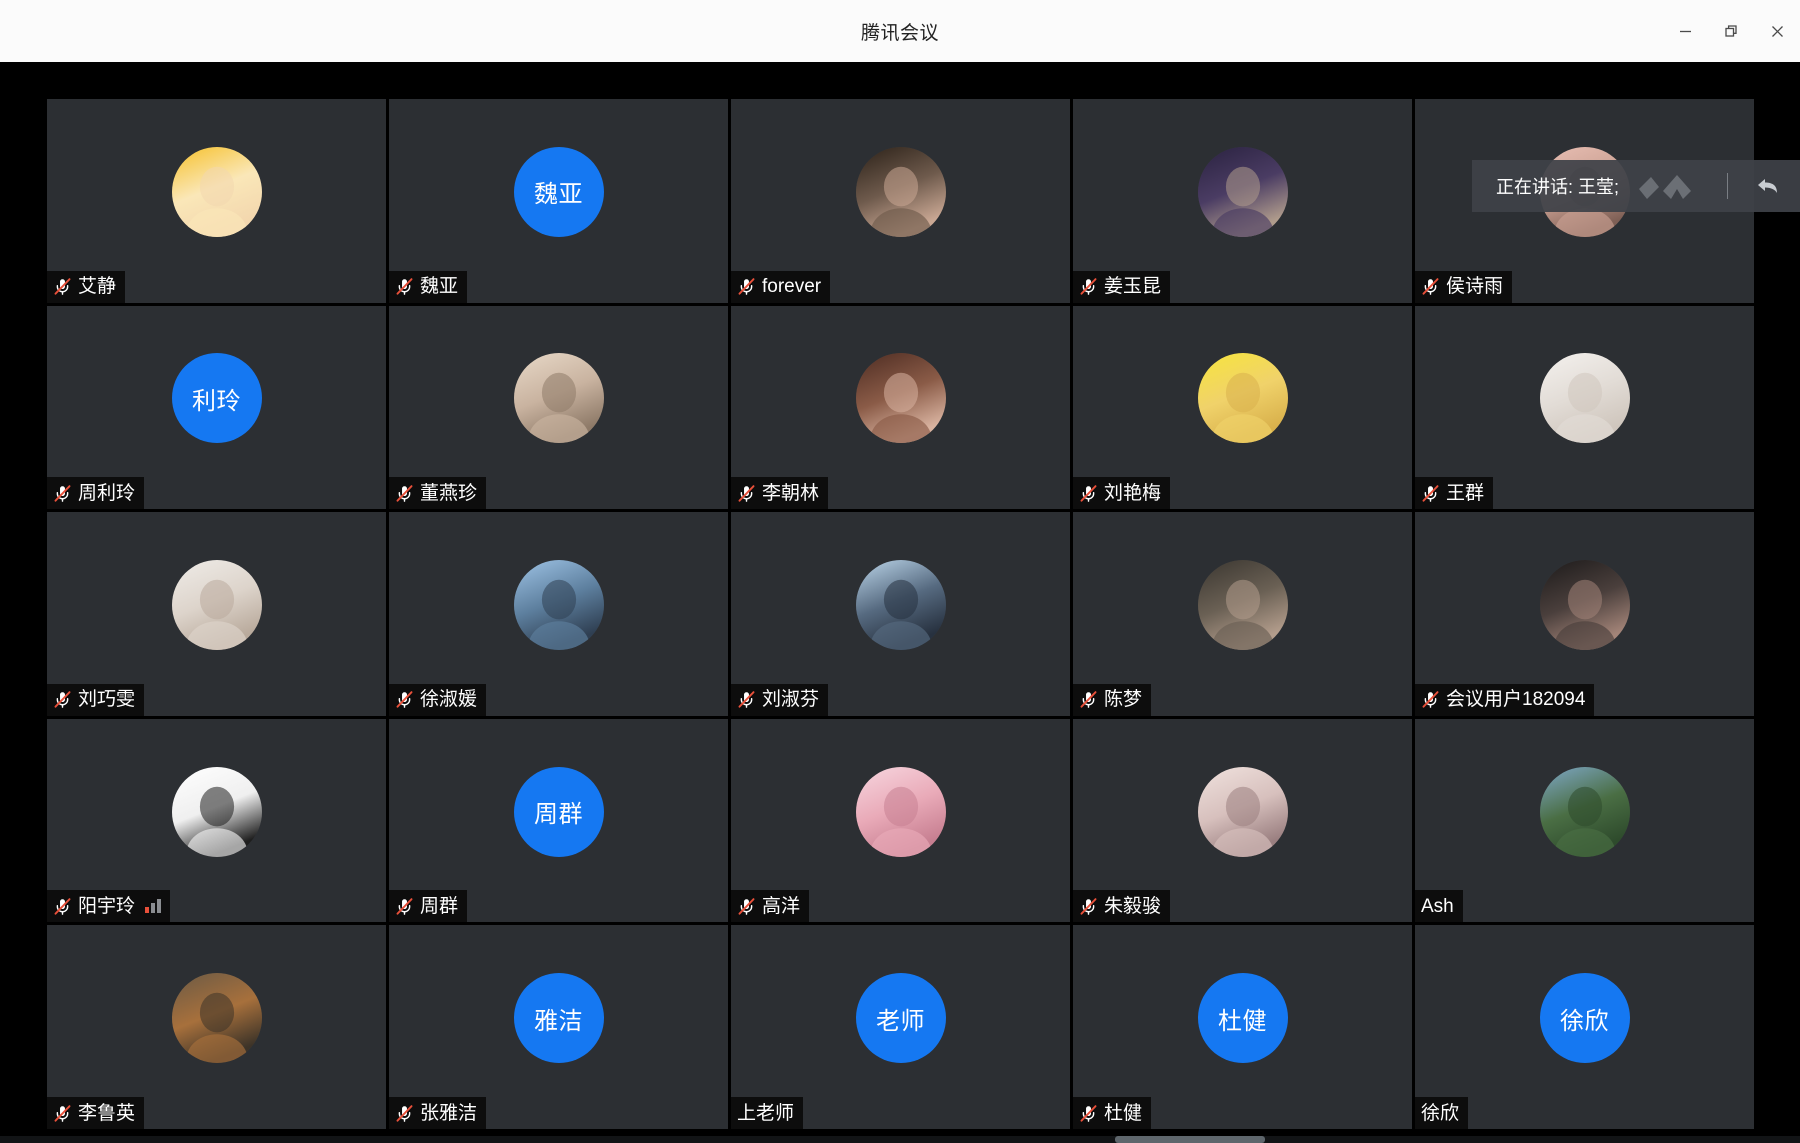 Image resolution: width=1800 pixels, height=1143 pixels. I want to click on participant-tile: 姜玉昆, so click(1242, 201).